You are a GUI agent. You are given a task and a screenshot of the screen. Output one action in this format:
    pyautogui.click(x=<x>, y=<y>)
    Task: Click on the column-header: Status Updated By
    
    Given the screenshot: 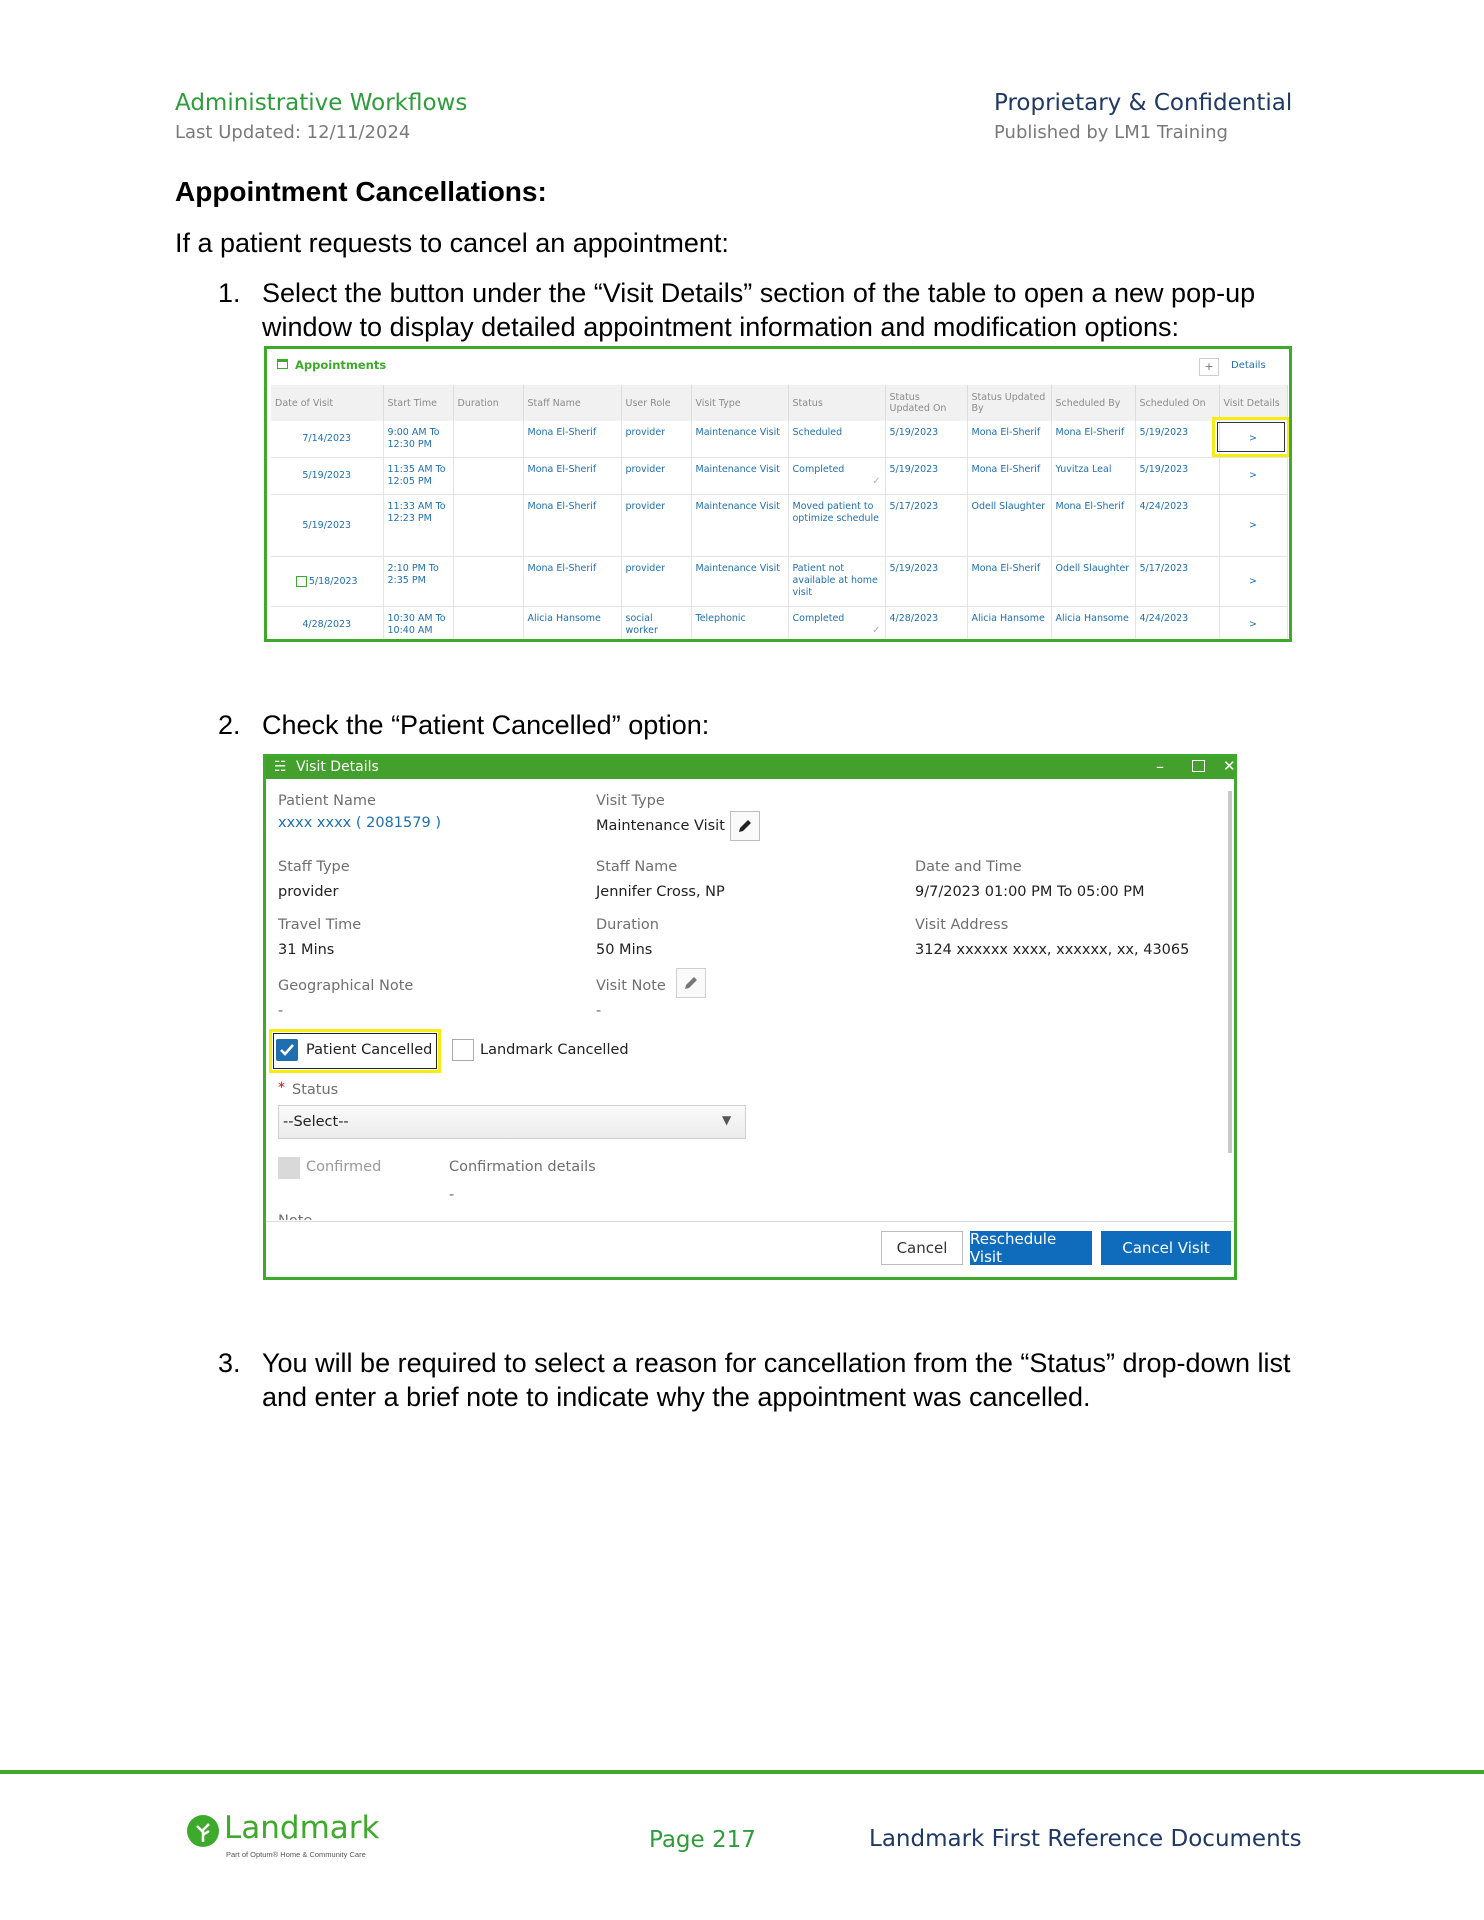 What is the action you would take?
    pyautogui.click(x=1009, y=403)
    